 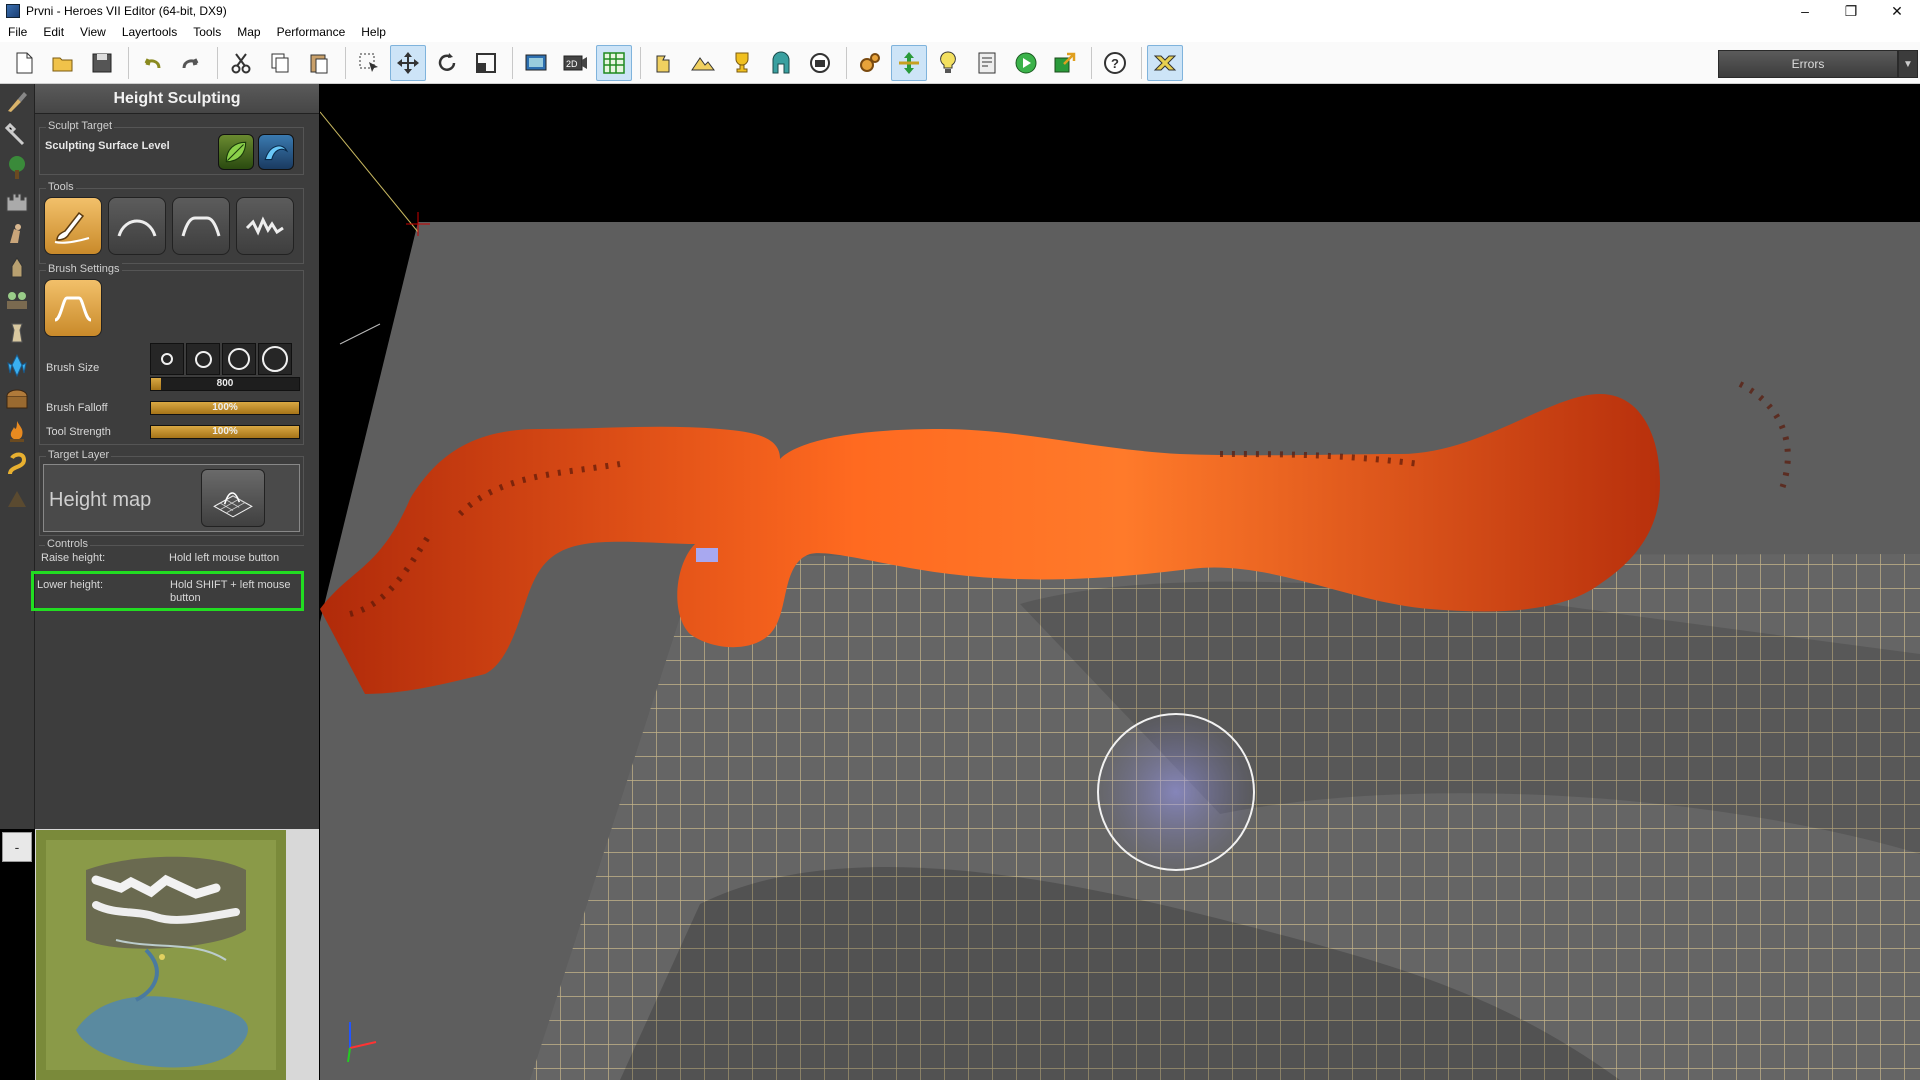 I want to click on sculpt-target-value: Sculpting Surface Level, so click(x=107, y=146).